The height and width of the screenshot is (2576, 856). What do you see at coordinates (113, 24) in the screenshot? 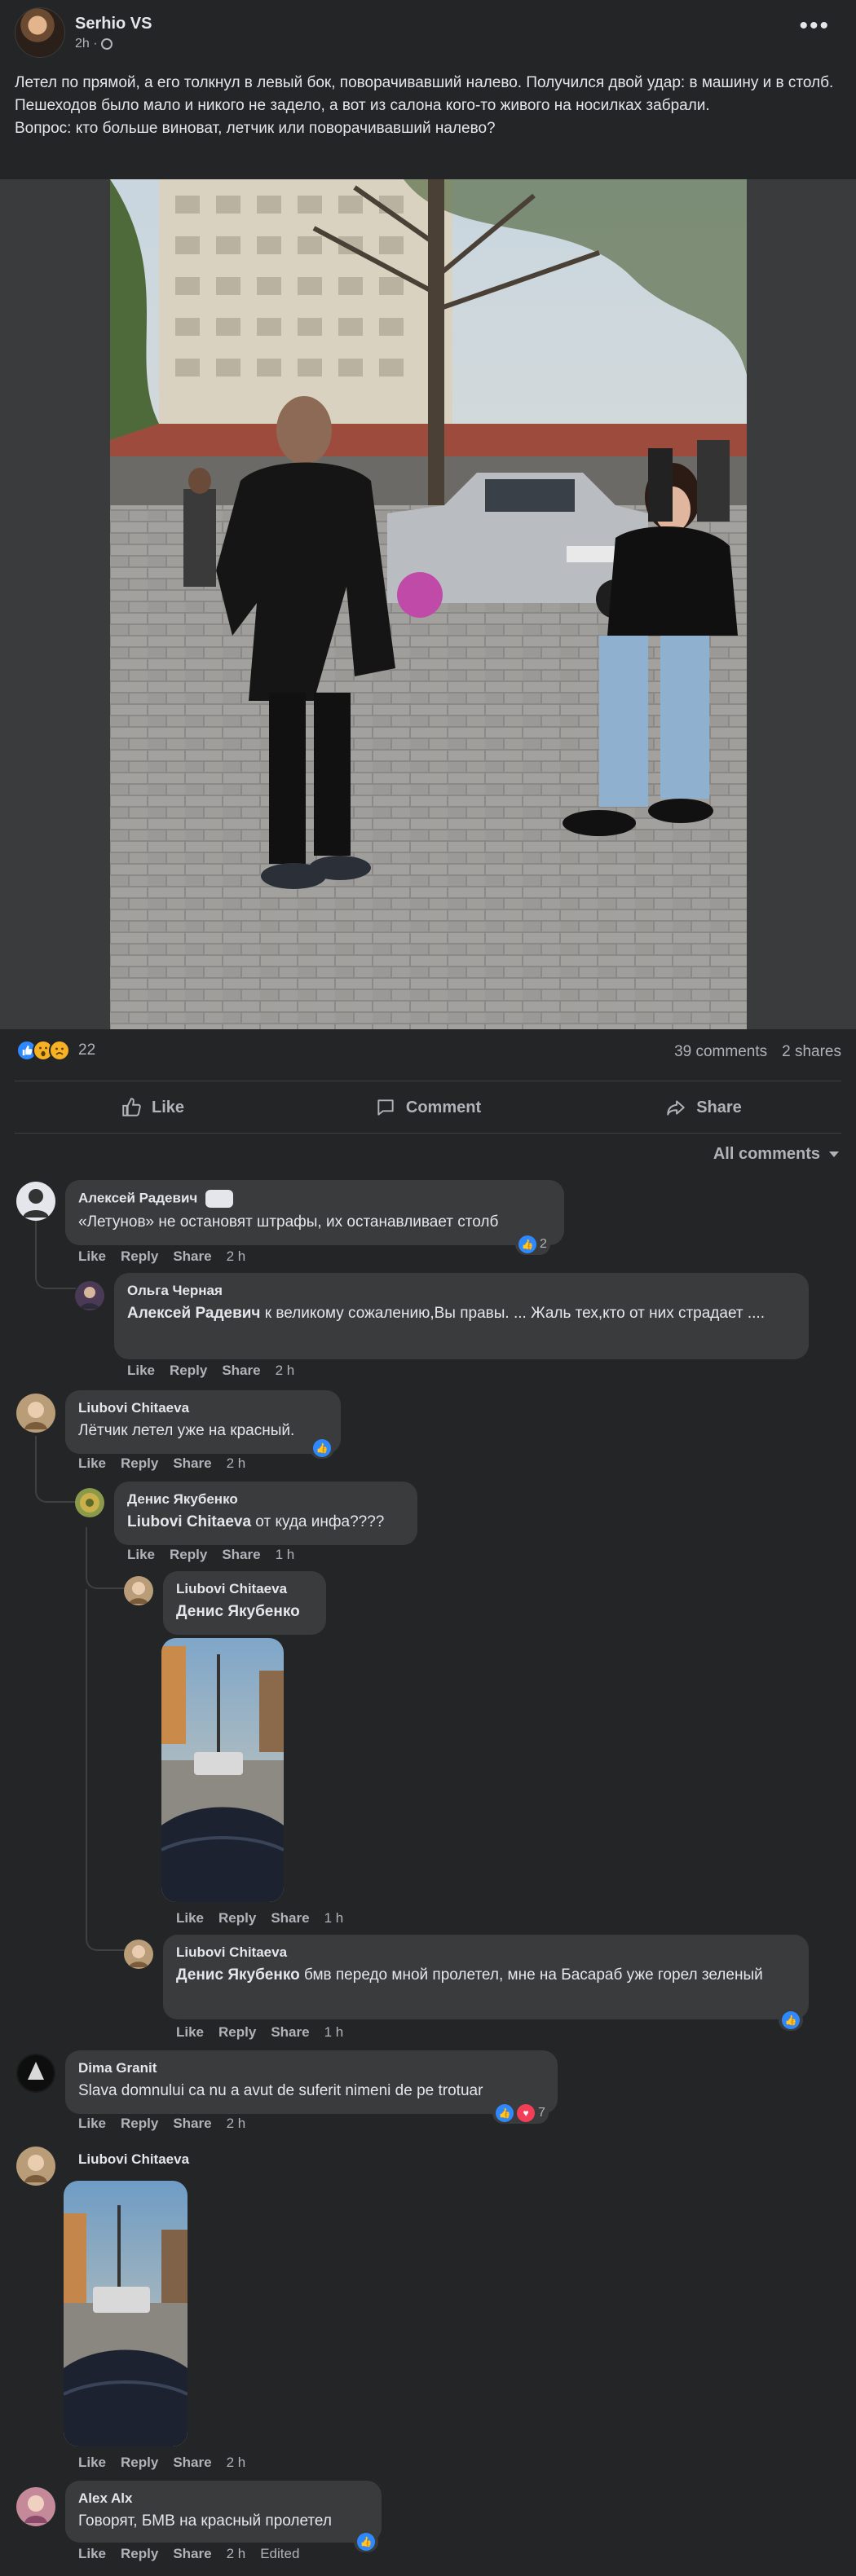
I see `author-name: Serhio VS` at bounding box center [113, 24].